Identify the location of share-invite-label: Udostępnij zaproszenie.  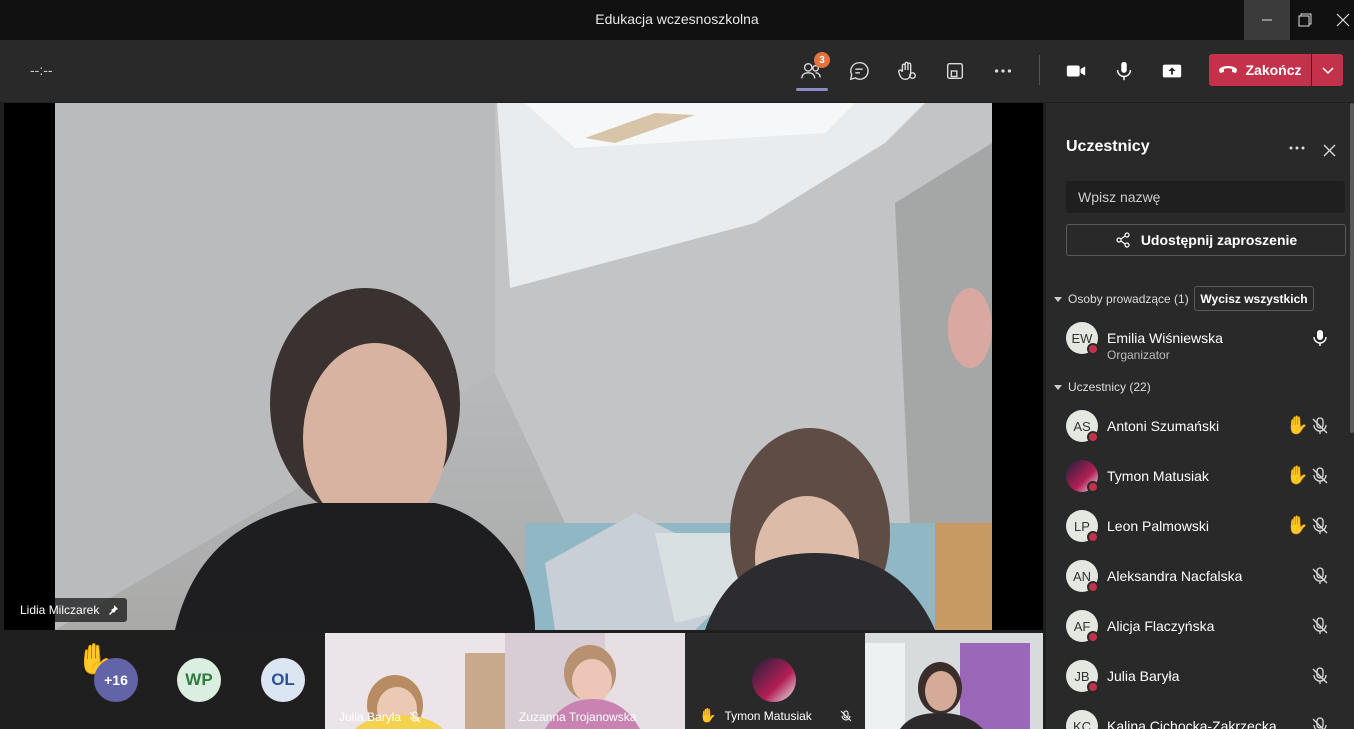
(1219, 240).